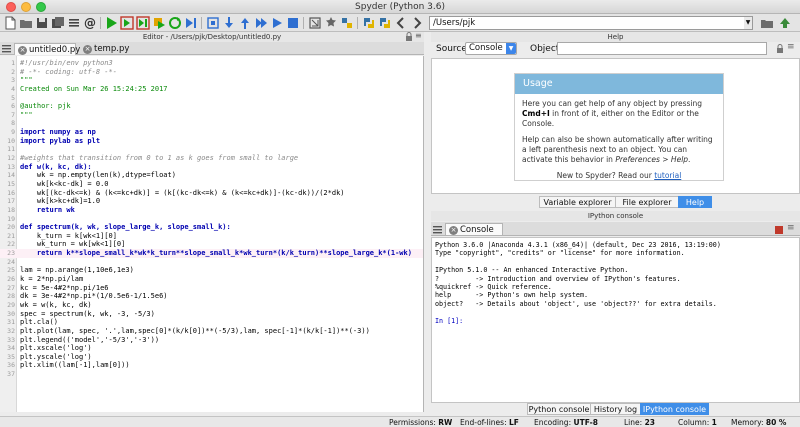 The height and width of the screenshot is (427, 800). What do you see at coordinates (591, 23) in the screenshot?
I see `working-directory-combo: /Users/pjk` at bounding box center [591, 23].